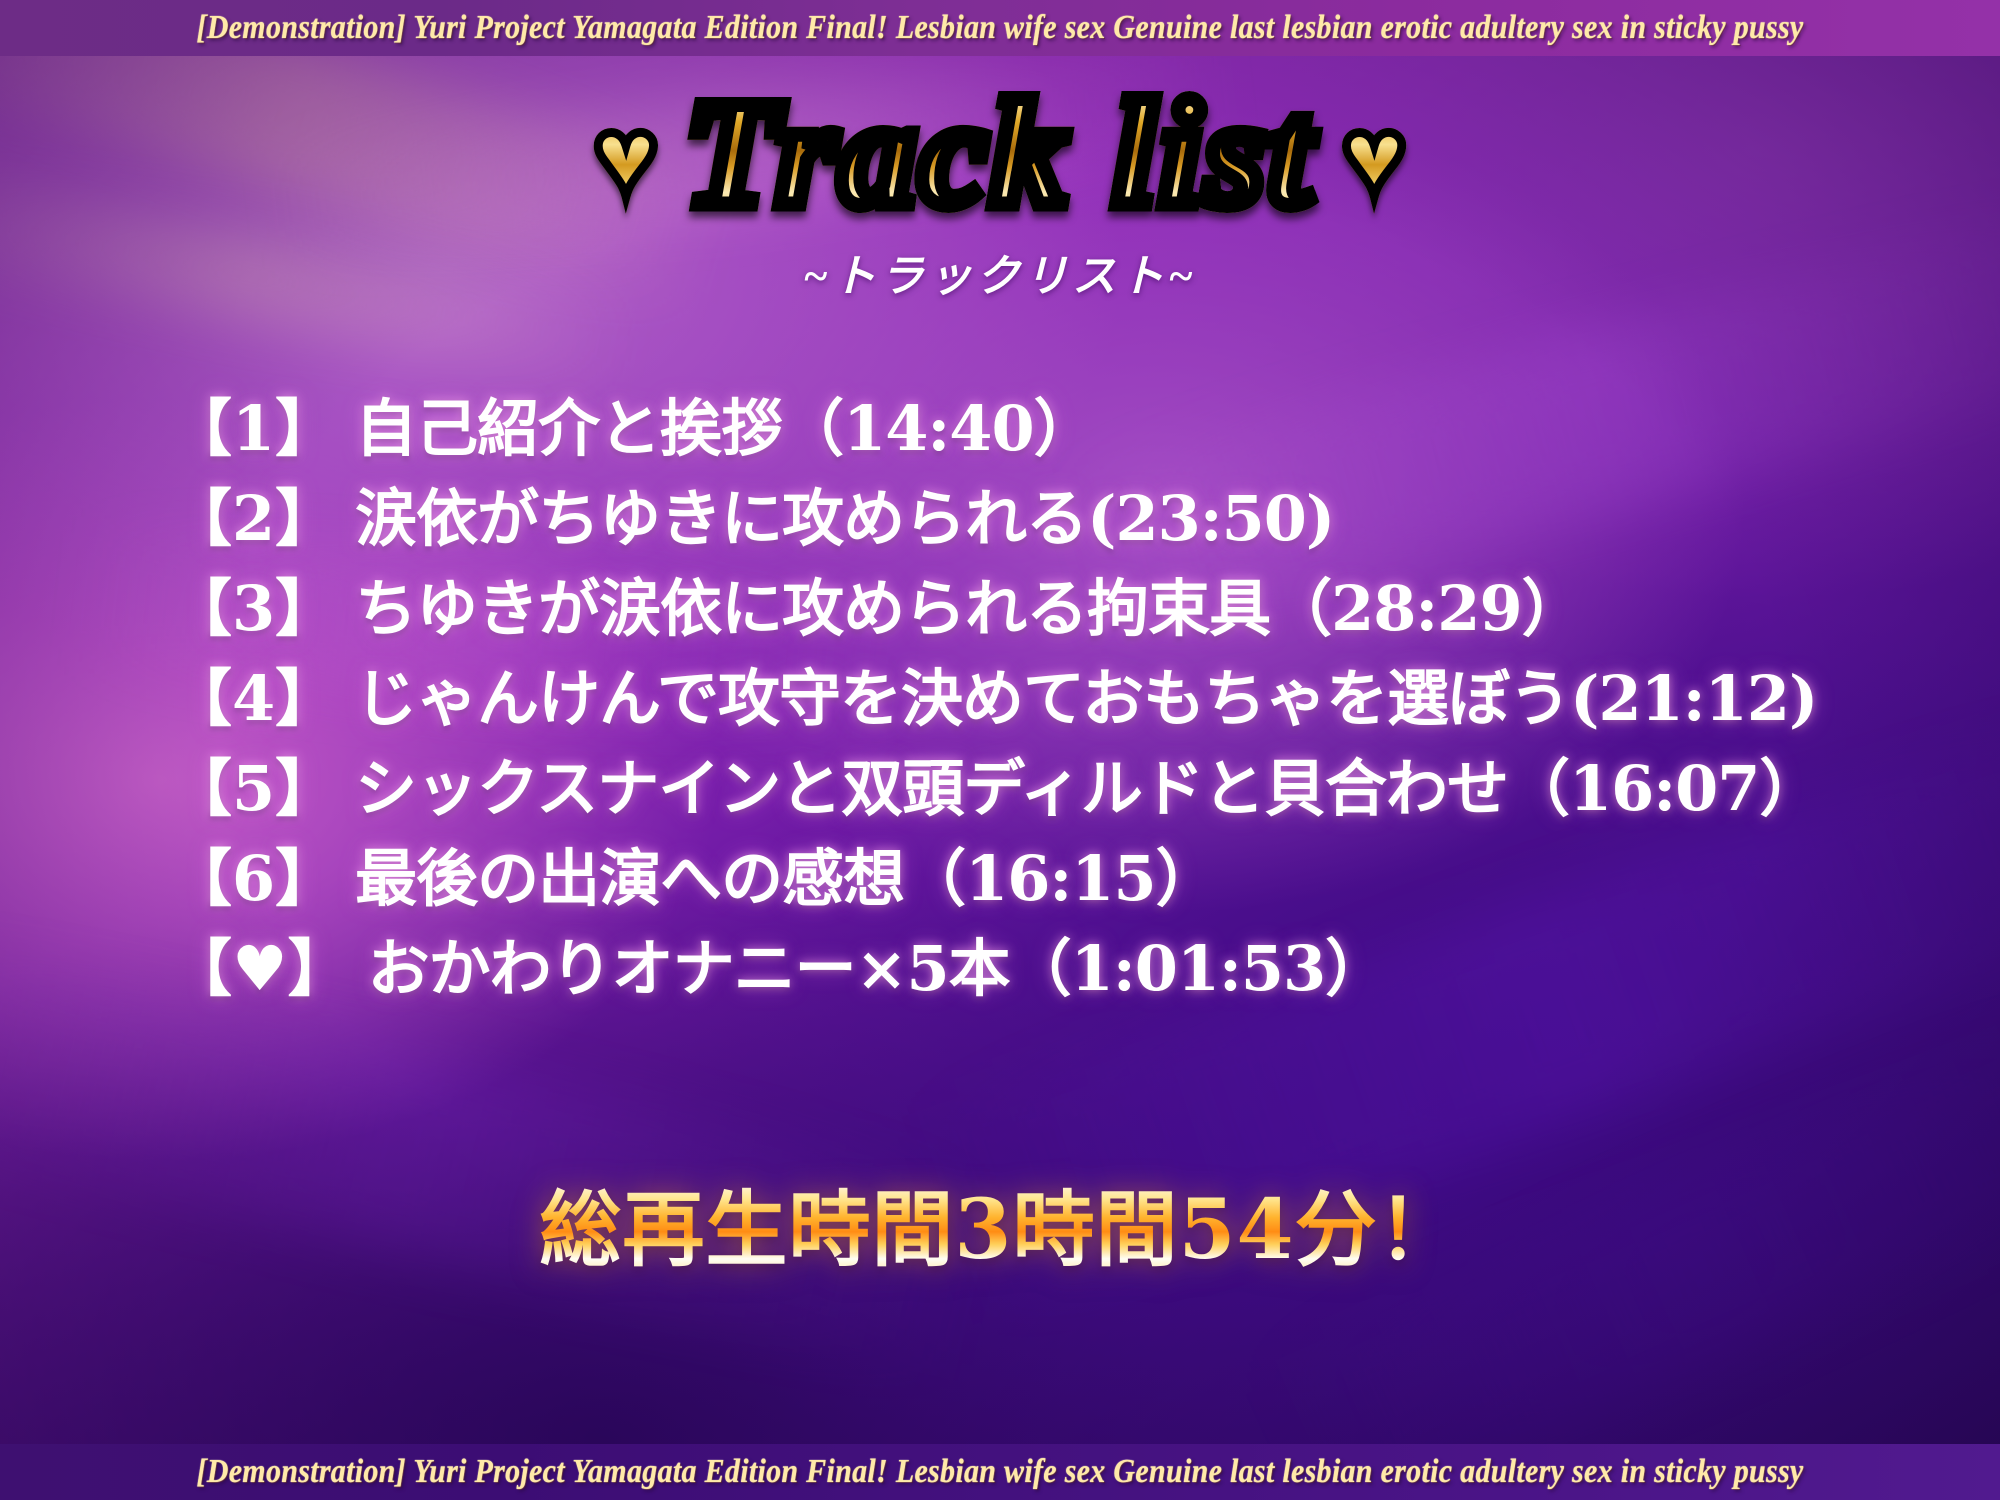 This screenshot has width=2000, height=1500. What do you see at coordinates (725, 428) in the screenshot?
I see `track-title: 自己紹介と挨拶（14:40）` at bounding box center [725, 428].